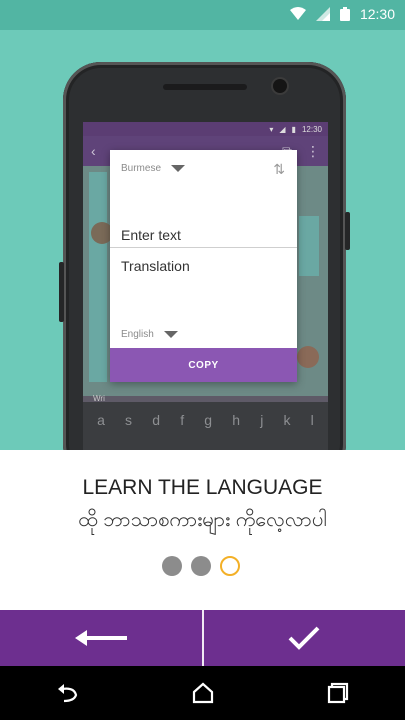 This screenshot has width=405, height=720. I want to click on key: f, so click(182, 420).